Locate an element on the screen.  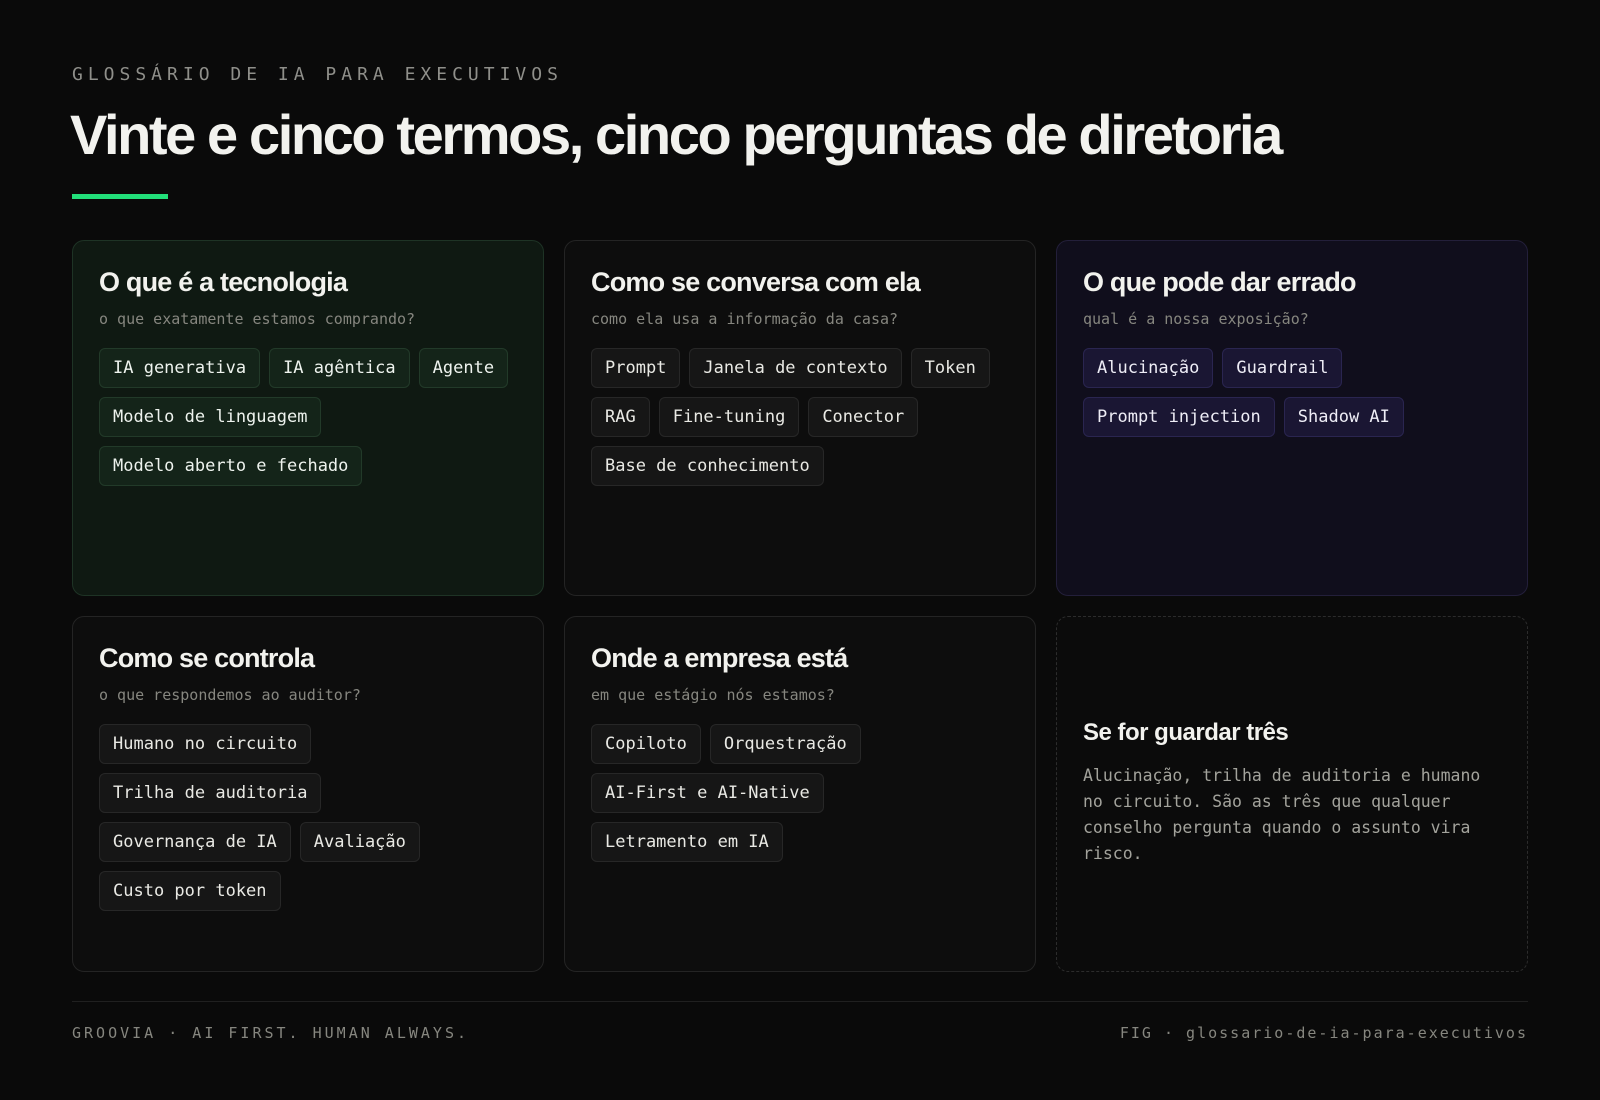
card-question: o que exatamente estamos comprando? is located at coordinates (257, 319).